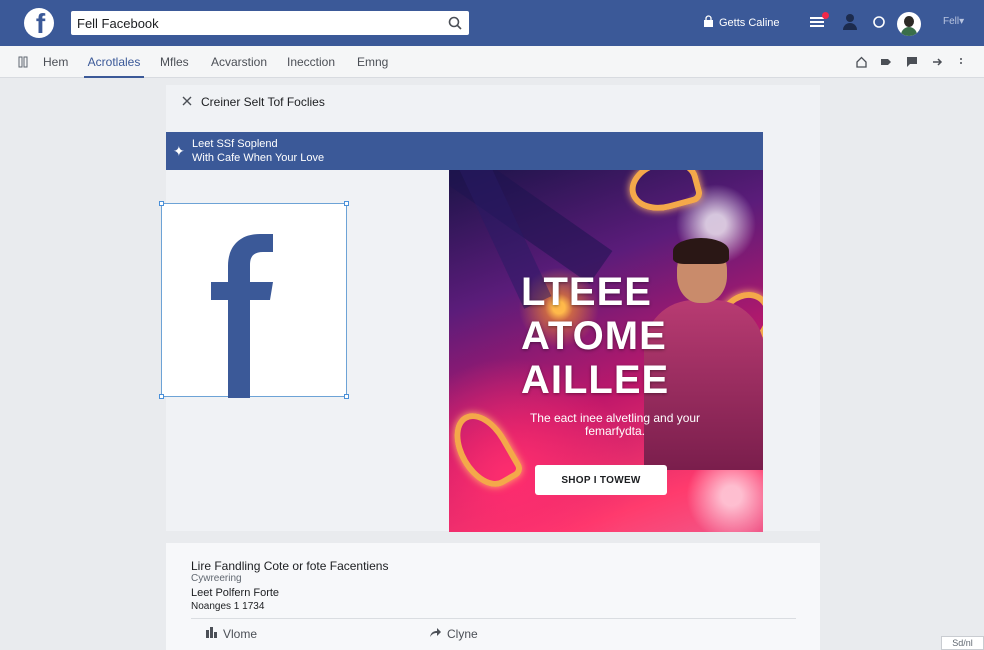 This screenshot has height=650, width=984. I want to click on search-input, so click(256, 23).